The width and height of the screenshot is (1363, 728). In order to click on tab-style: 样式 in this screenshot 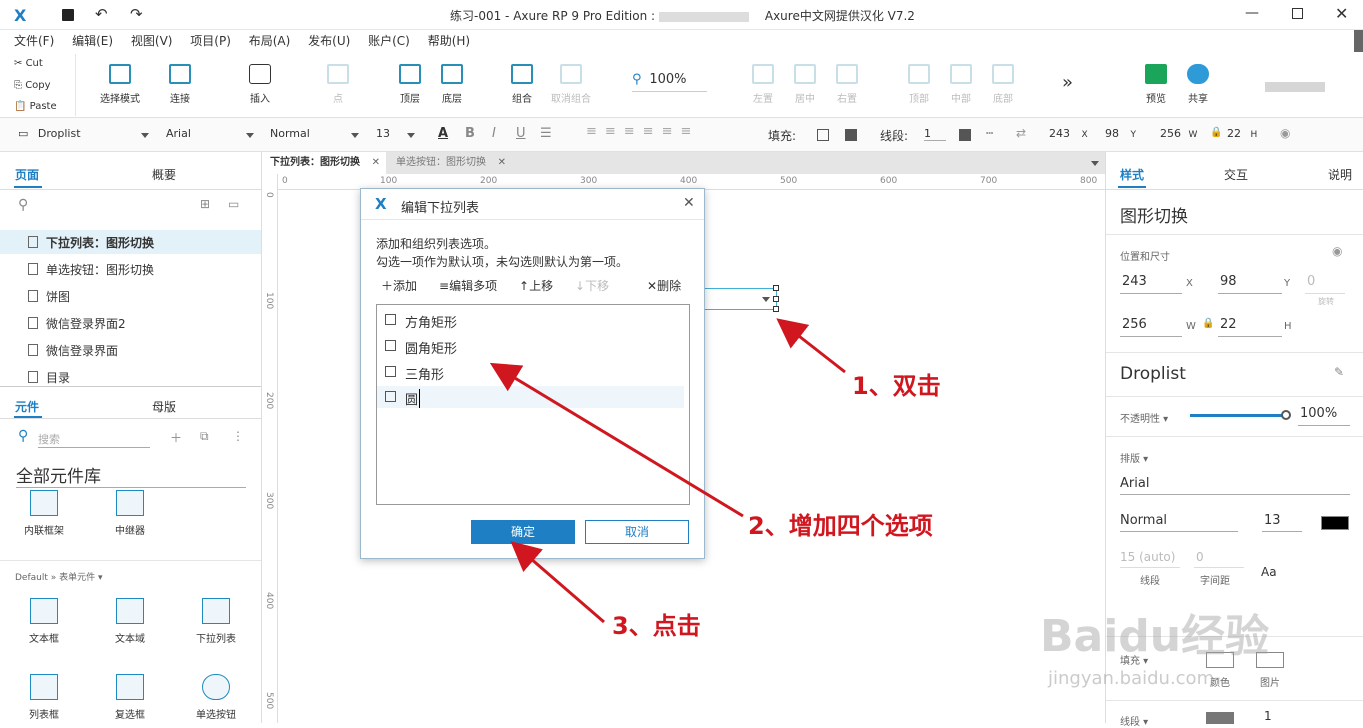, I will do `click(1132, 174)`.